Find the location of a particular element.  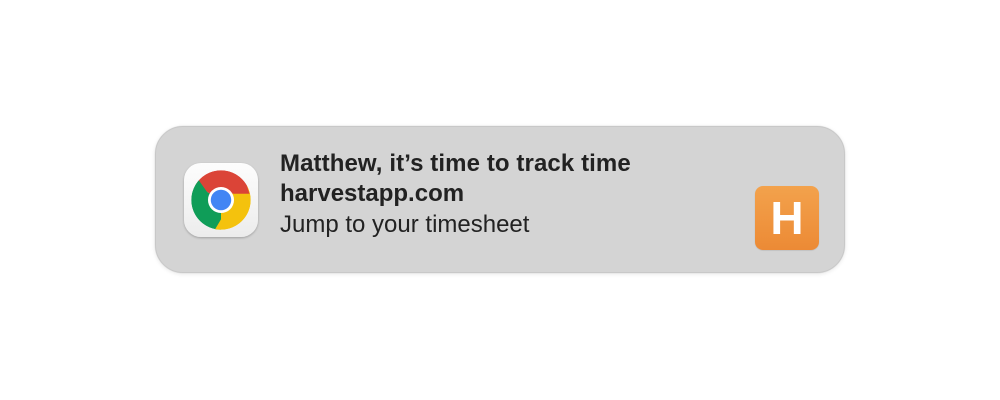

harvest-logo-letter: H is located at coordinates (787, 218).